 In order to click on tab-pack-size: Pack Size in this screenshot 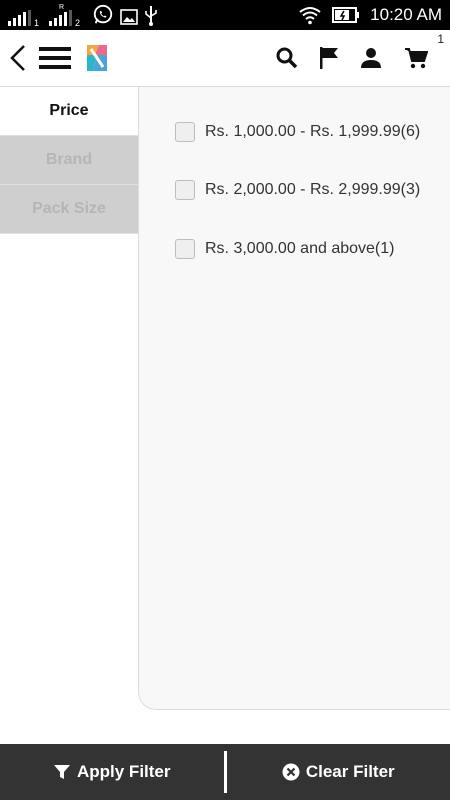, I will do `click(69, 209)`.